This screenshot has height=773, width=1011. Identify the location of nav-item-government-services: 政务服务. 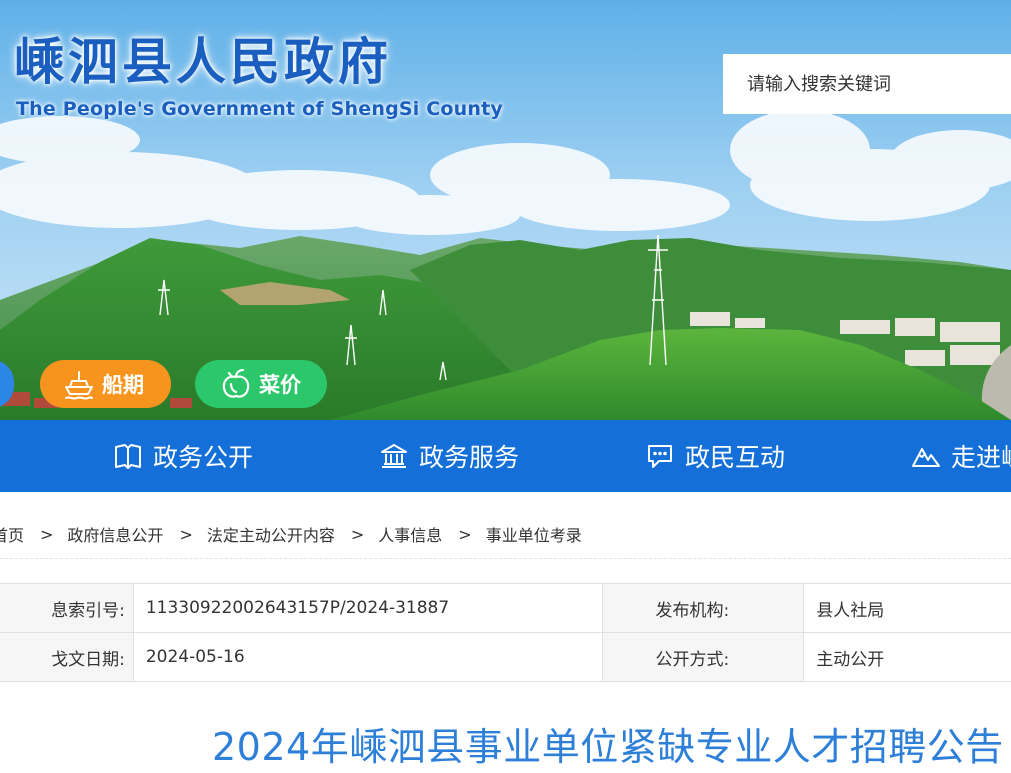
(449, 456).